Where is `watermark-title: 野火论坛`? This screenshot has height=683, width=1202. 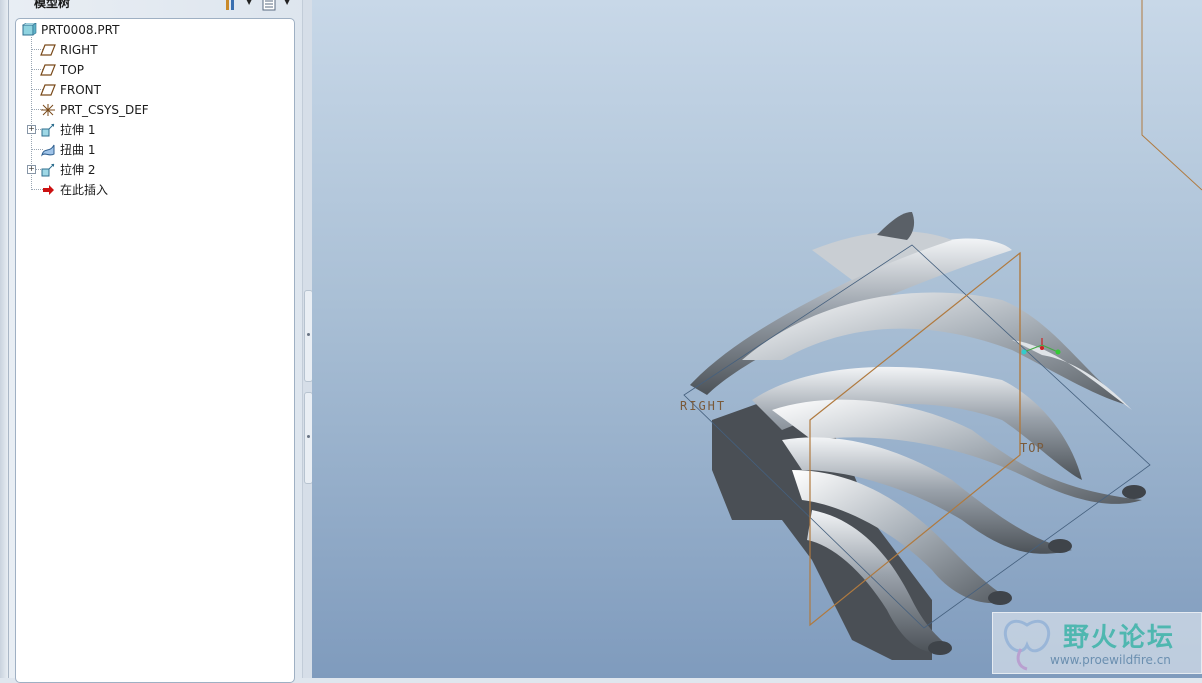
watermark-title: 野火论坛 is located at coordinates (1119, 638).